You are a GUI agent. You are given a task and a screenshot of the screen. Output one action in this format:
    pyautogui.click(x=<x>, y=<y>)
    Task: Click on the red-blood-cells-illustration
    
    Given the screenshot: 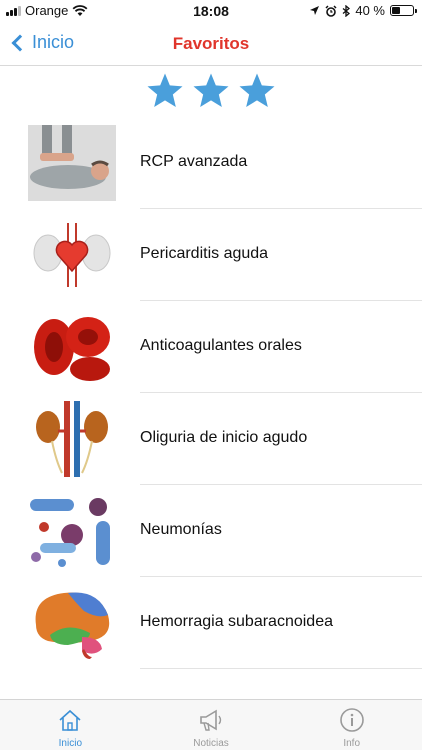 What is the action you would take?
    pyautogui.click(x=72, y=347)
    